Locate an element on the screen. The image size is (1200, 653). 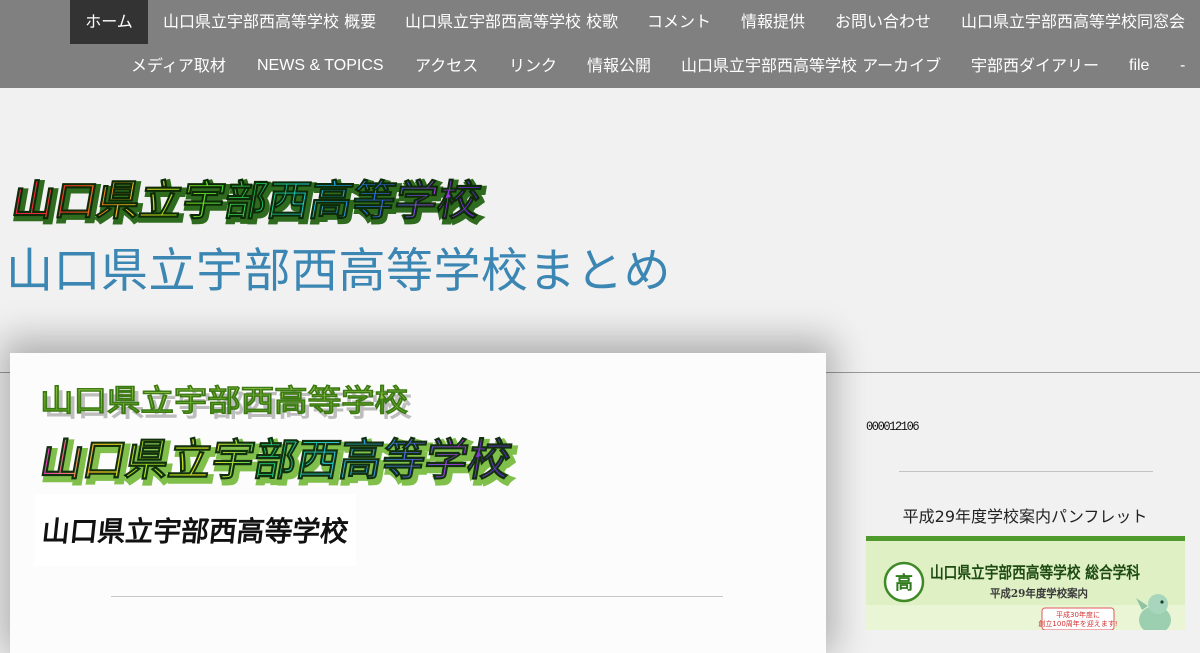
nav-item-disclosure: 情報公開 is located at coordinates (619, 66).